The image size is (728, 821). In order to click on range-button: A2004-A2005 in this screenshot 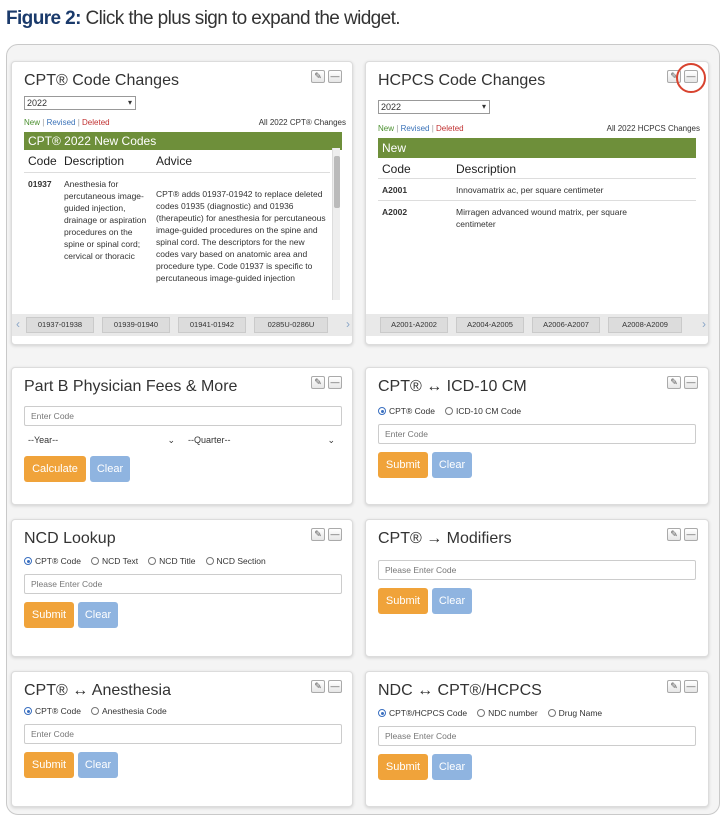, I will do `click(490, 325)`.